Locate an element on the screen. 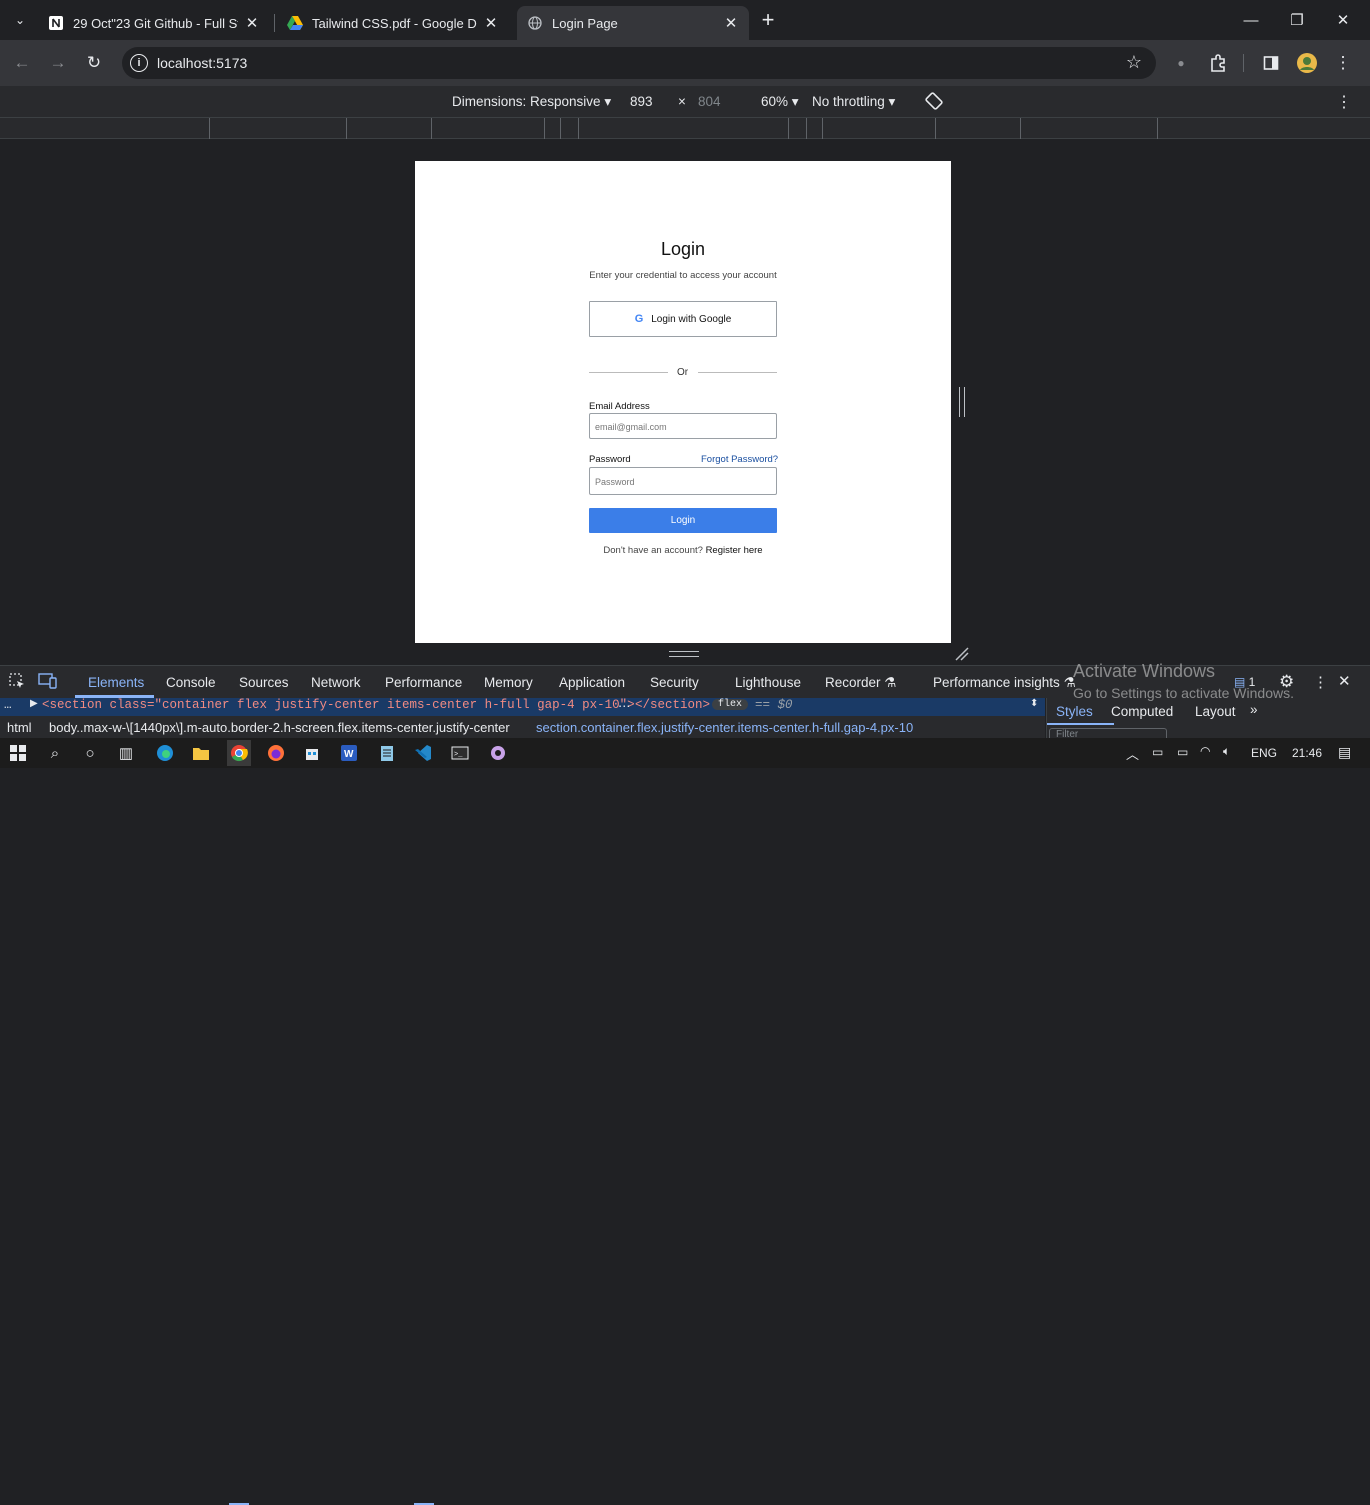 The width and height of the screenshot is (1370, 1505). side-panel-icon is located at coordinates (1271, 63).